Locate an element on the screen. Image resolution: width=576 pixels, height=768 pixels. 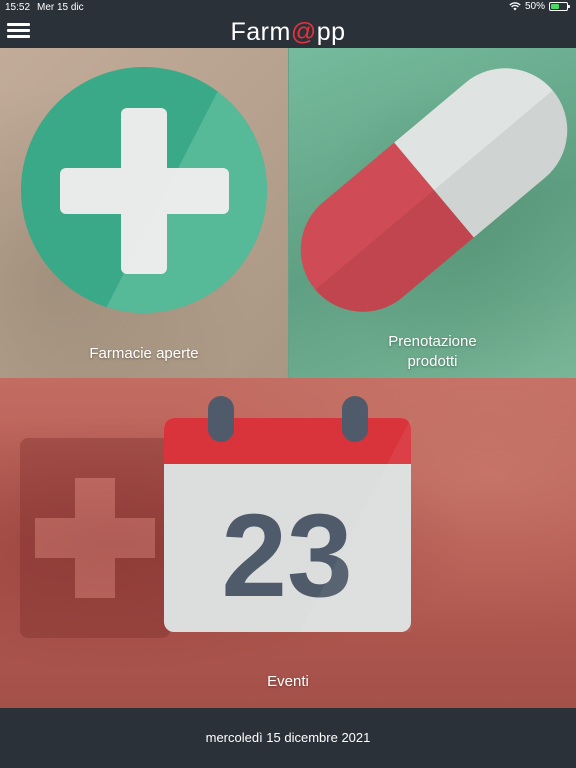
prenotazione-label-line1: Prenotazione is located at coordinates (432, 341).